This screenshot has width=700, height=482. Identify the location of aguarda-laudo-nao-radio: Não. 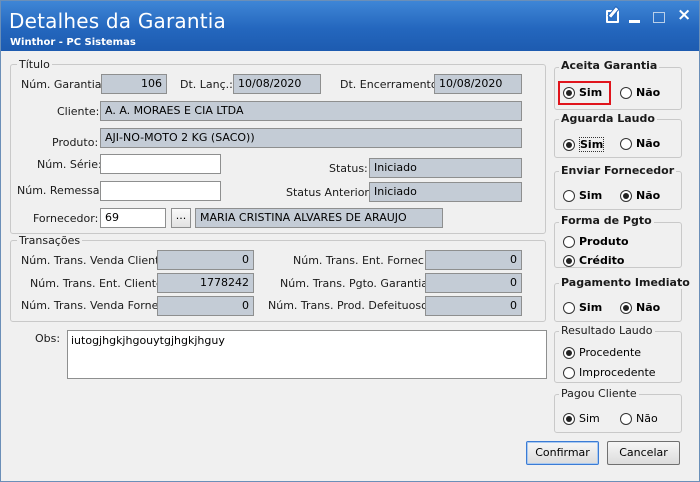
(640, 143).